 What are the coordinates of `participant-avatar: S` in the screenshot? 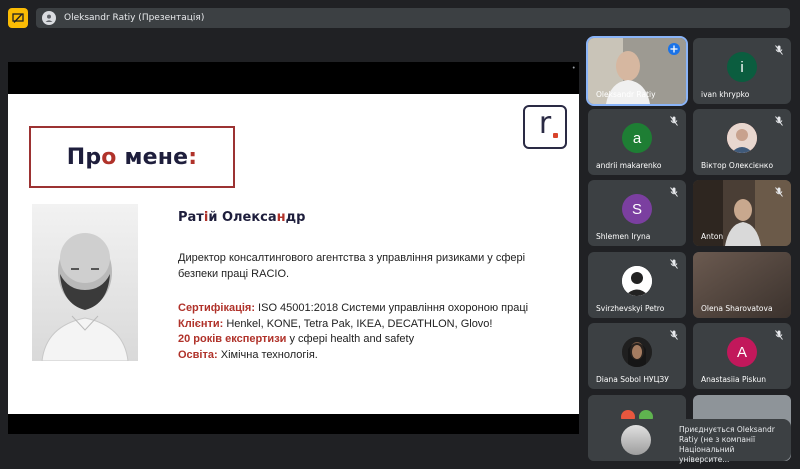 It's located at (637, 209).